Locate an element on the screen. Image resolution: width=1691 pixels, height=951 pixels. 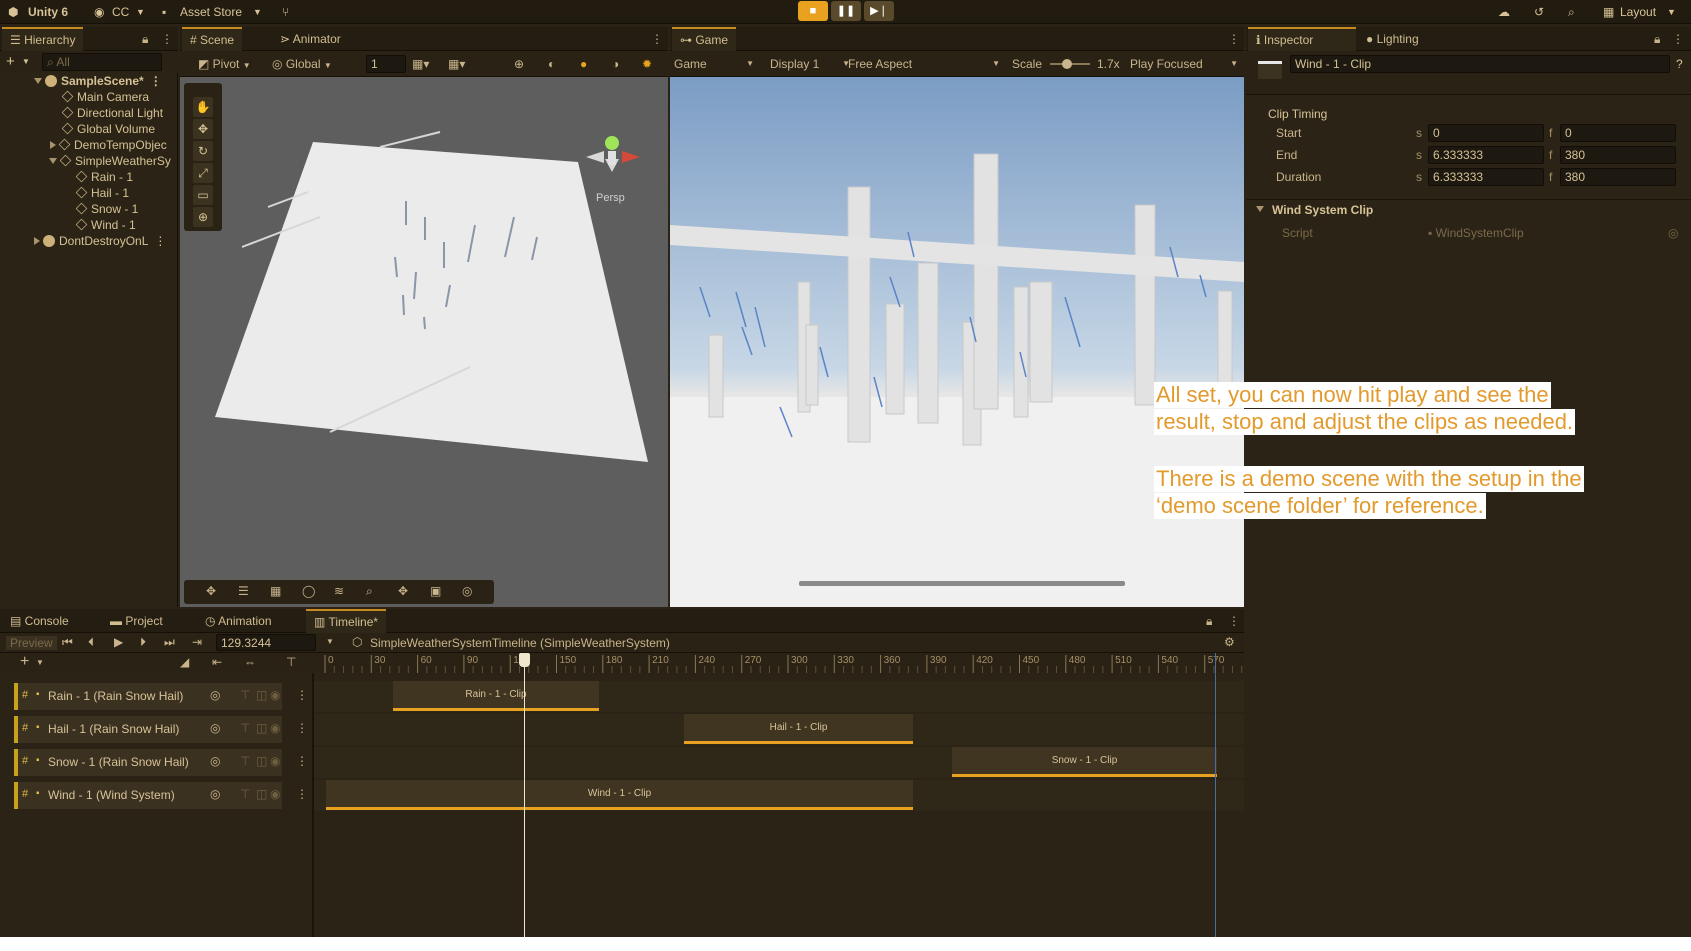
hierarchy-item-global-volume: Global Volume is located at coordinates (108, 129).